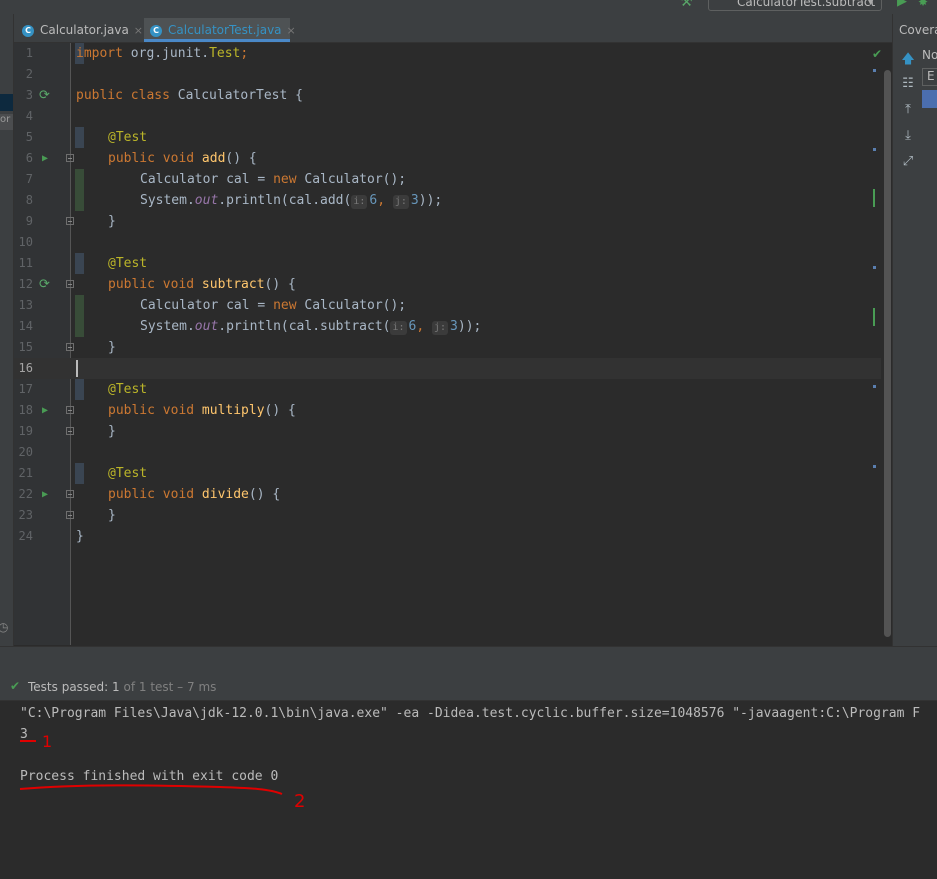 The width and height of the screenshot is (937, 879). What do you see at coordinates (440, 328) in the screenshot?
I see `param-hint-j: j:` at bounding box center [440, 328].